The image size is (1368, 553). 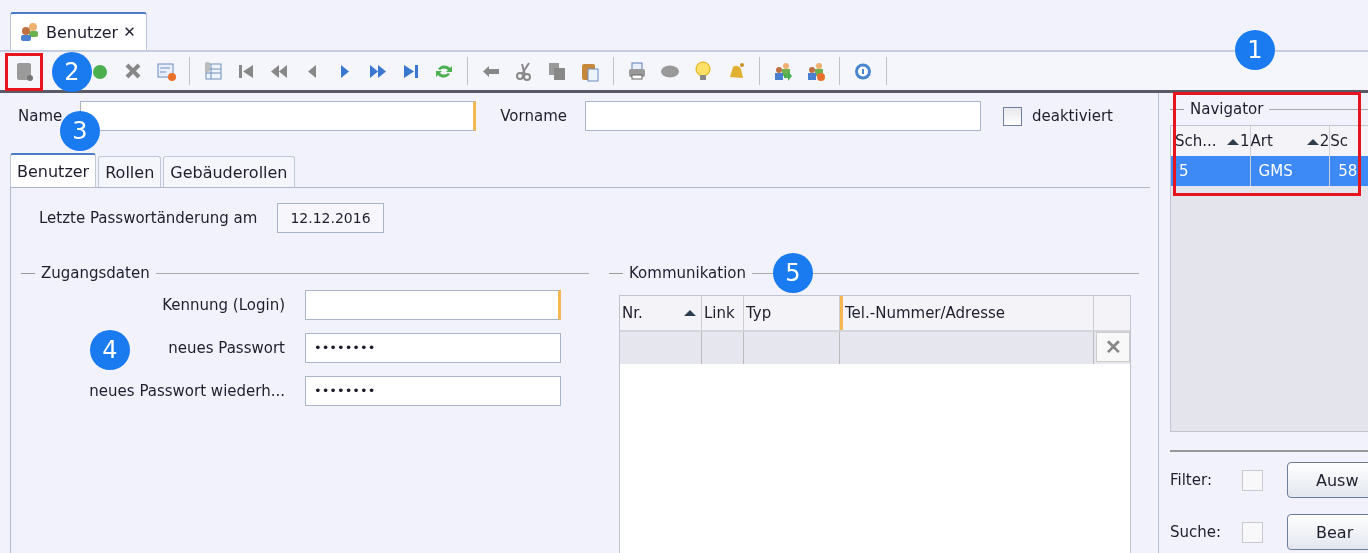 What do you see at coordinates (783, 71) in the screenshot?
I see `users-arrow-icon` at bounding box center [783, 71].